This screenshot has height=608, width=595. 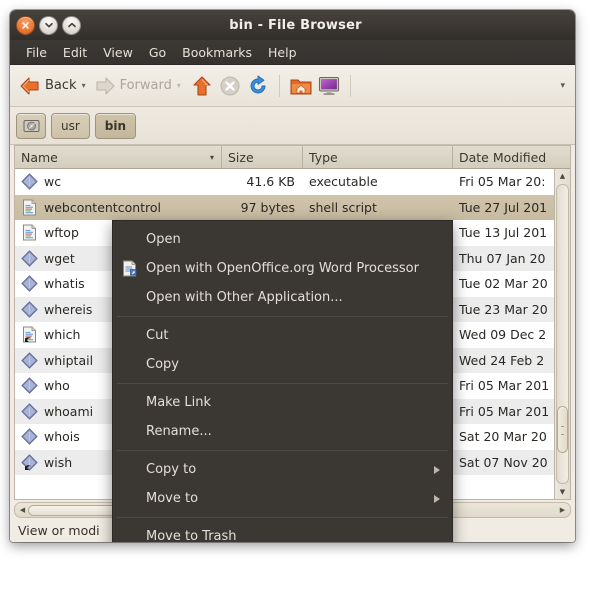 What do you see at coordinates (378, 157) in the screenshot?
I see `column-header-type: Type` at bounding box center [378, 157].